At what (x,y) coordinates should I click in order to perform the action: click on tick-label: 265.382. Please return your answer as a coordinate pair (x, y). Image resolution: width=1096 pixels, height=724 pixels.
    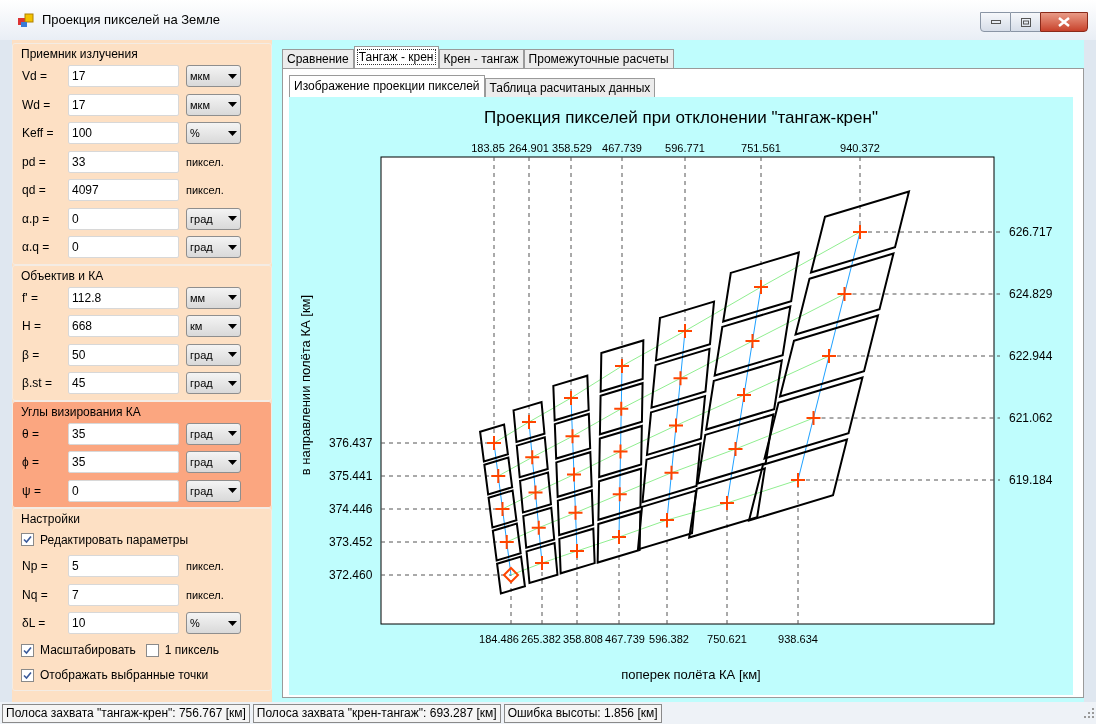
    Looking at the image, I should click on (541, 639).